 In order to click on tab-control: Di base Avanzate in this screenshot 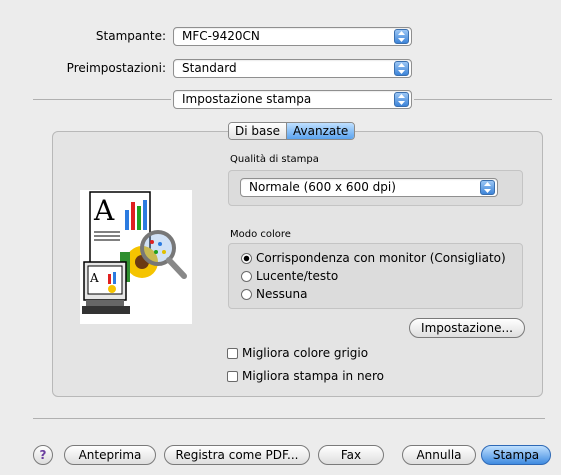, I will do `click(292, 131)`.